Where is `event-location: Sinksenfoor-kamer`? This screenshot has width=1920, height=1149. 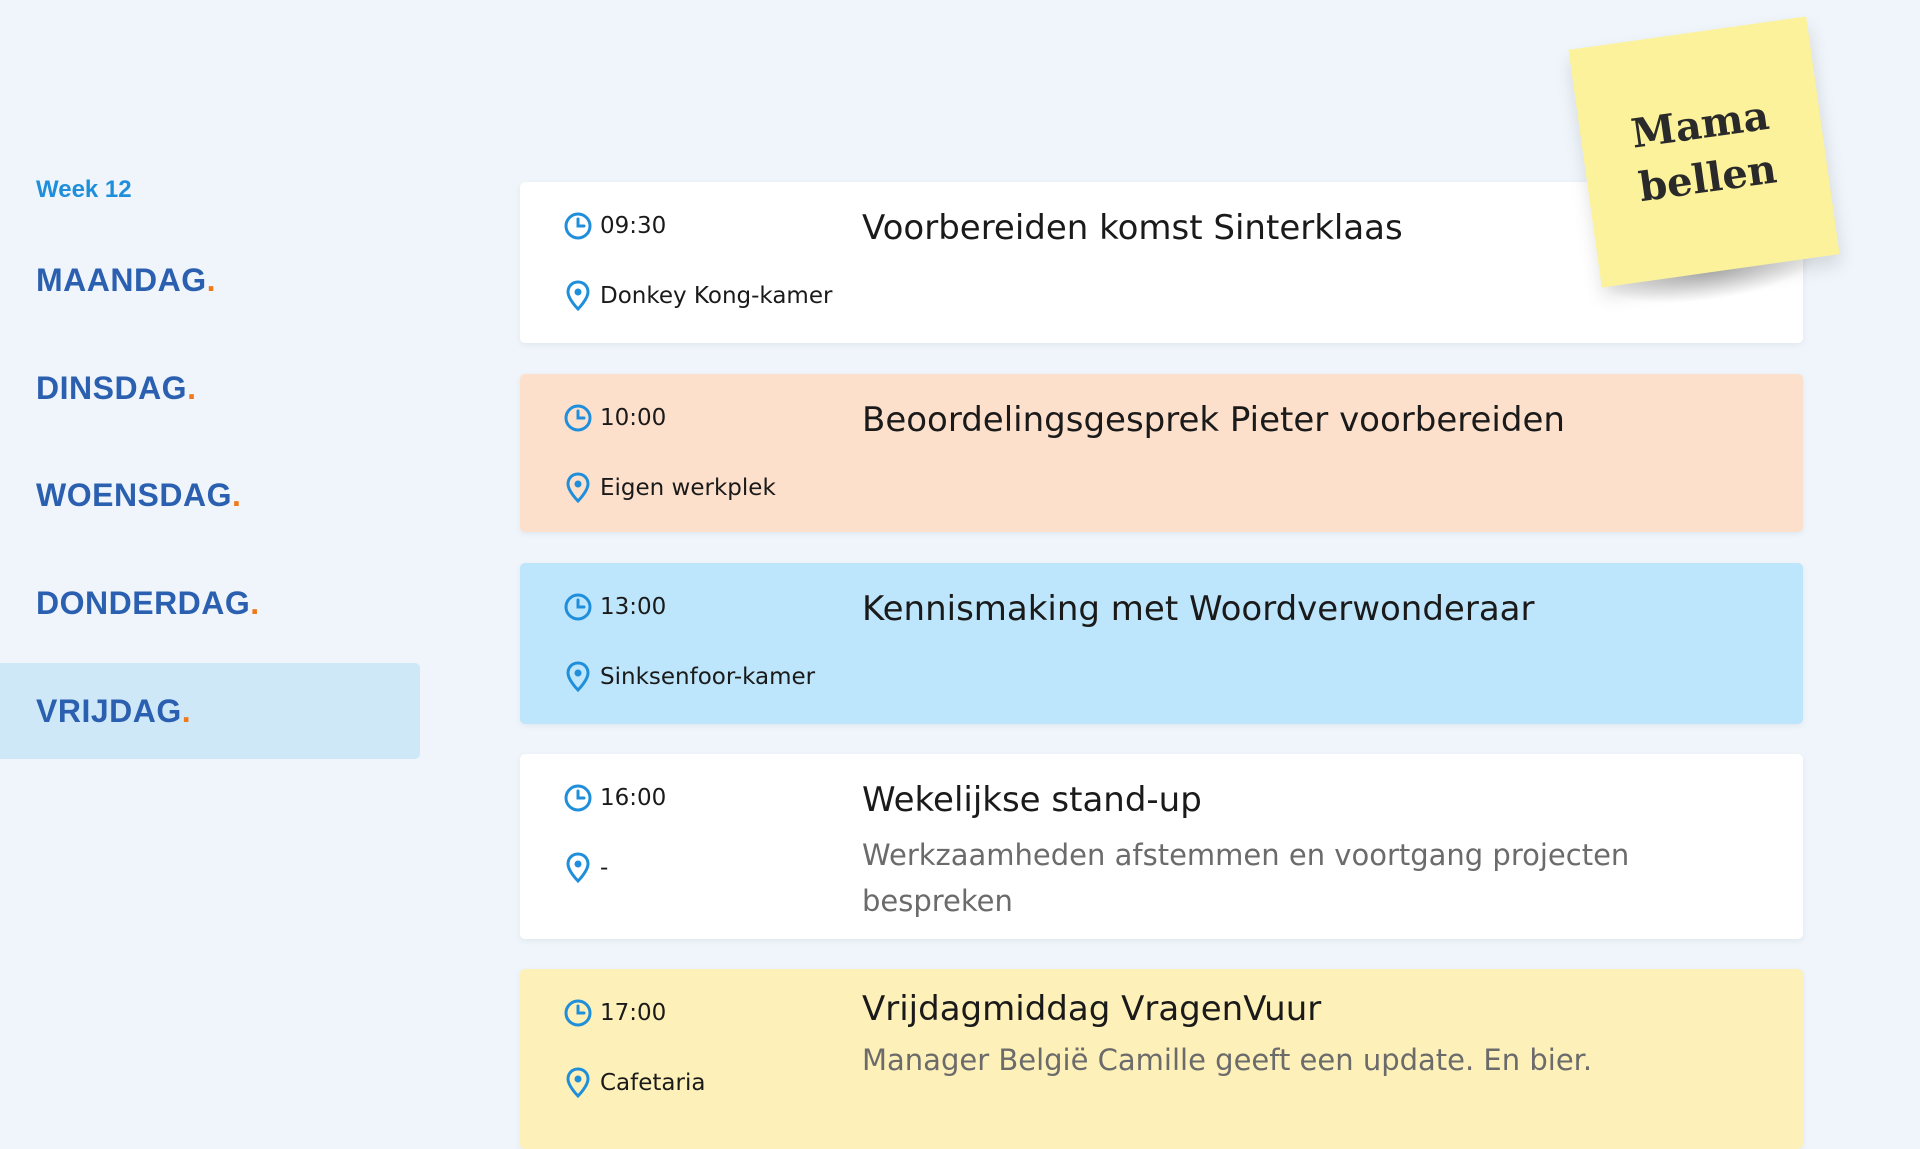
event-location: Sinksenfoor-kamer is located at coordinates (688, 677).